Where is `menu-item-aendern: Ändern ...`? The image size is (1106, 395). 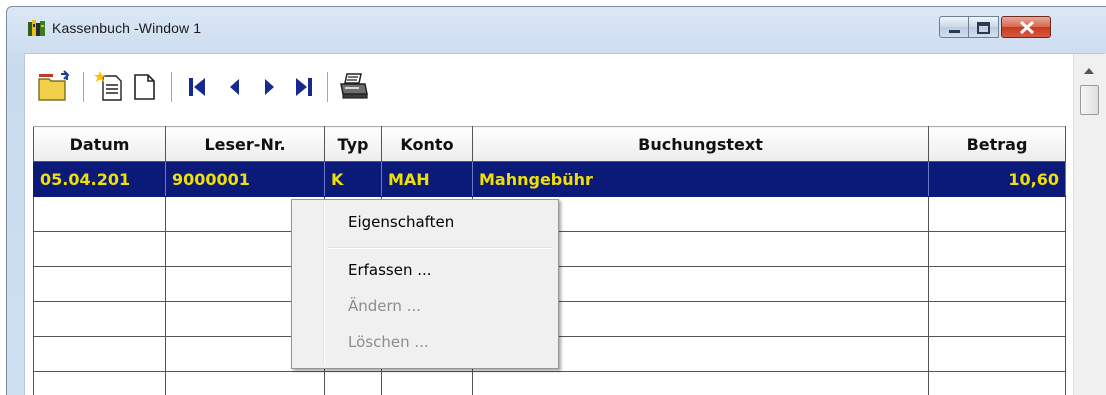
menu-item-aendern: Ändern ... is located at coordinates (384, 306).